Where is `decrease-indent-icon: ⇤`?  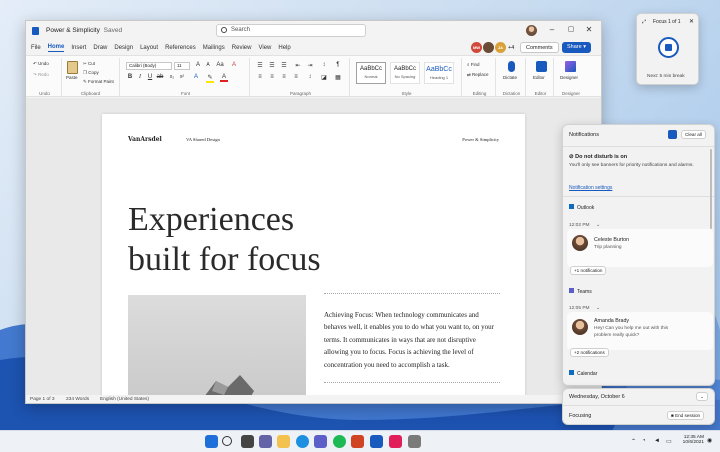
decrease-indent-icon: ⇤ is located at coordinates (298, 65).